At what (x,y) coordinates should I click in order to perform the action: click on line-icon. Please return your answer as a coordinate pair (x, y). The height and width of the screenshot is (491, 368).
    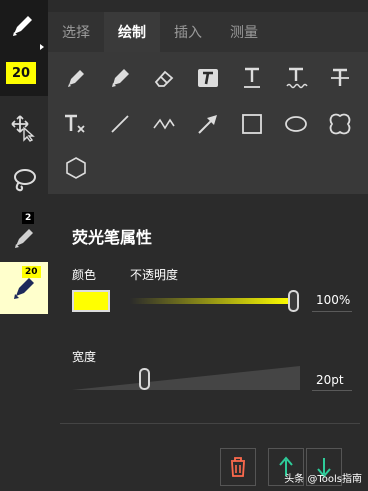
    Looking at the image, I should click on (120, 124).